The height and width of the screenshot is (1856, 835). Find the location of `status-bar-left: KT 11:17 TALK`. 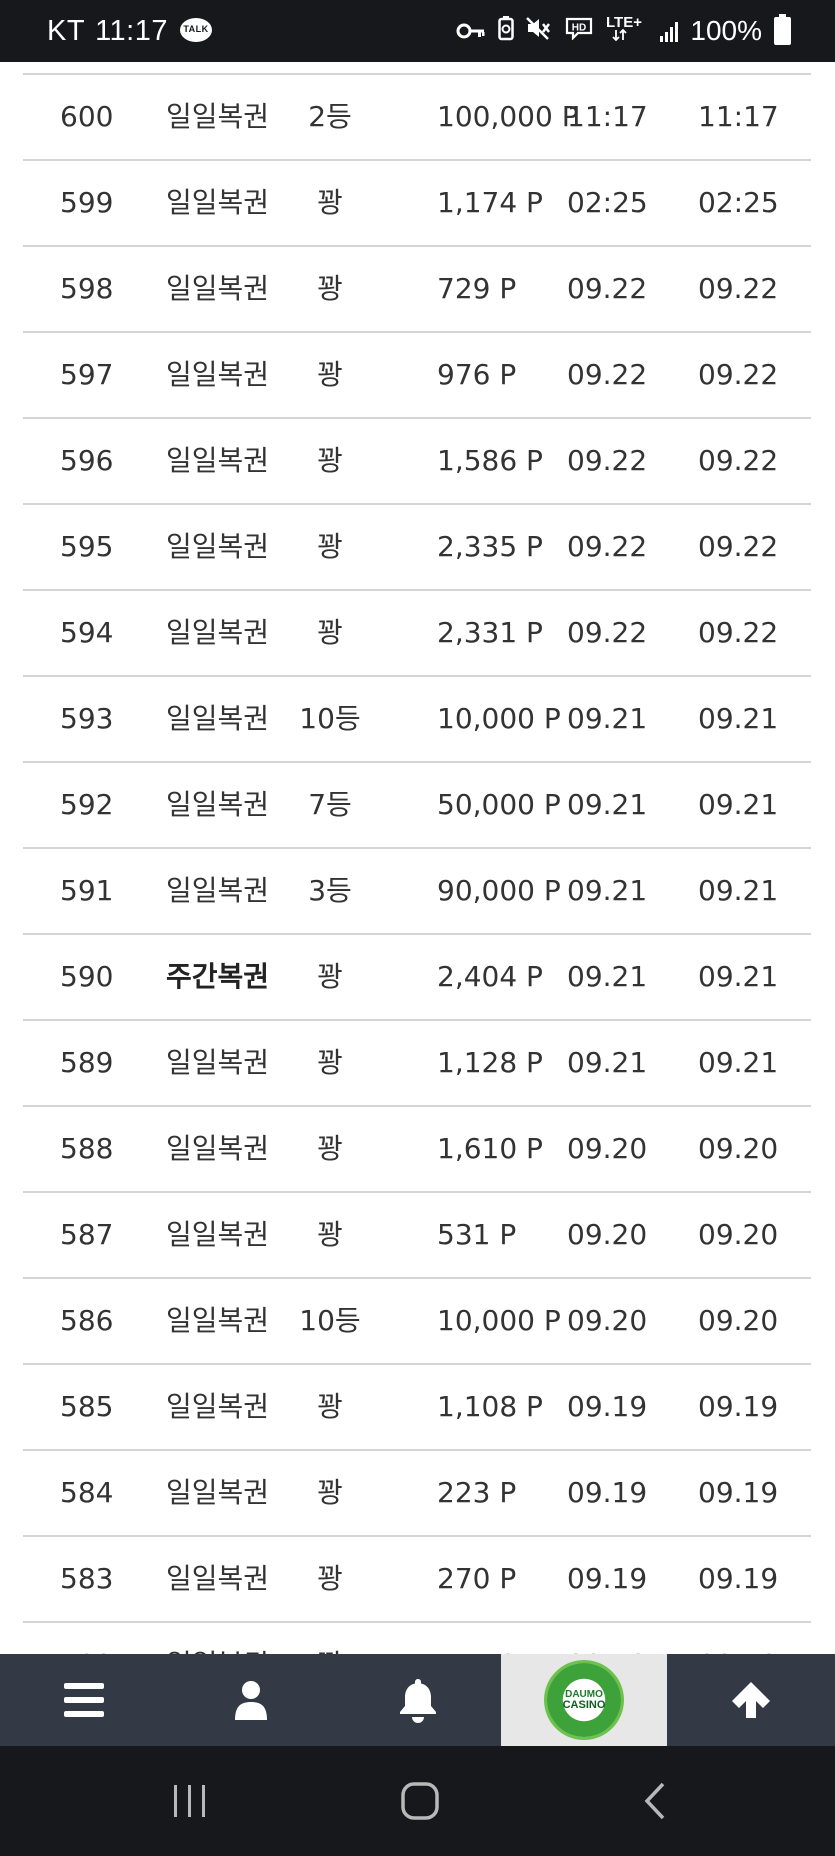

status-bar-left: KT 11:17 TALK is located at coordinates (129, 31).